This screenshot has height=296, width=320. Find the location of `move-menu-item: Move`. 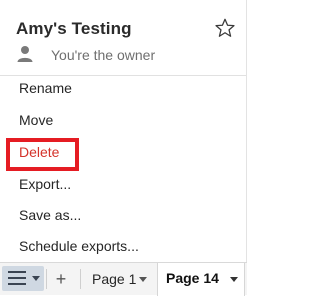

move-menu-item: Move is located at coordinates (123, 122).